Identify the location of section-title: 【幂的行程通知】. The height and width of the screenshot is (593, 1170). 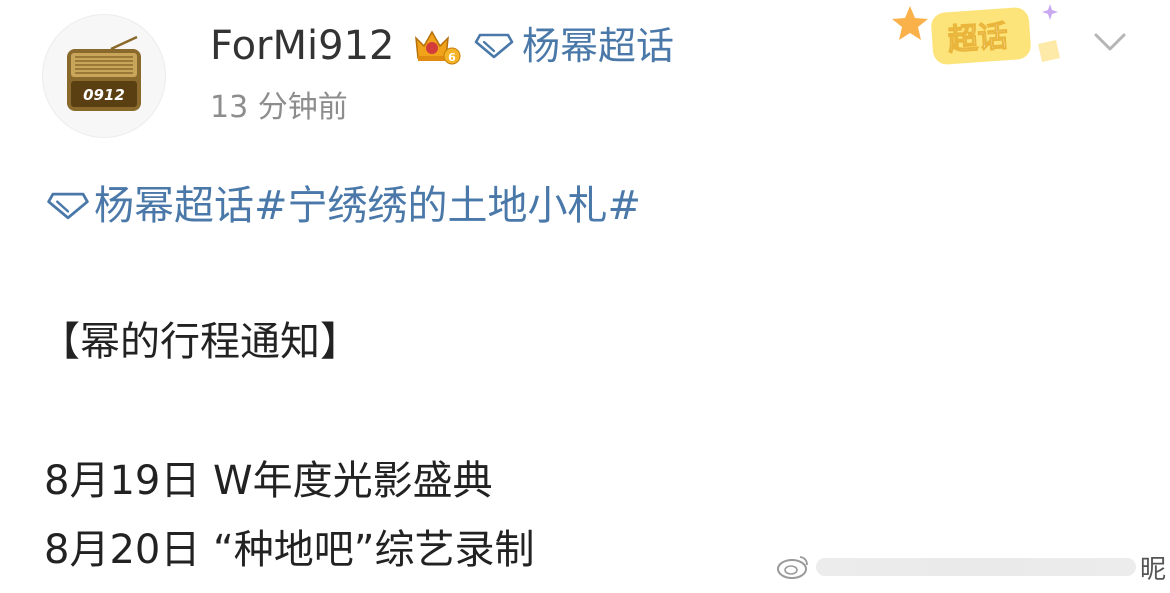
(200, 342).